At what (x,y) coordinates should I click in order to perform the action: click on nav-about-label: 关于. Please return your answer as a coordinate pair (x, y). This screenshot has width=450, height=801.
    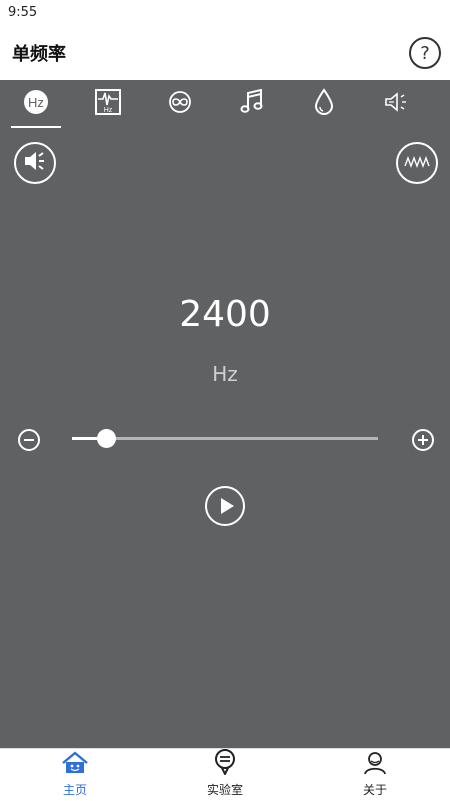
    Looking at the image, I should click on (374, 790).